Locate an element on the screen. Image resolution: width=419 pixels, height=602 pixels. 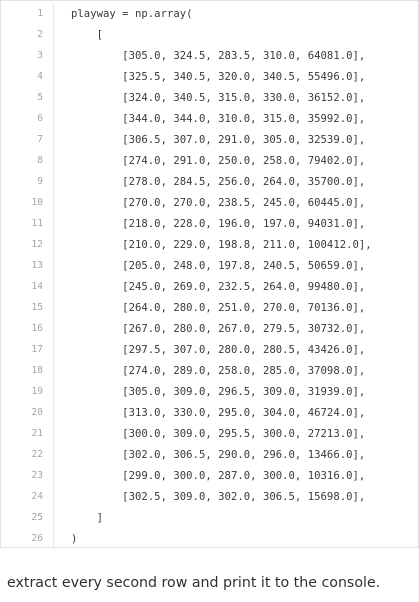
code-text: [305.0, 324.5, 283.5, 310.0, 64081.0], is located at coordinates (218, 55).